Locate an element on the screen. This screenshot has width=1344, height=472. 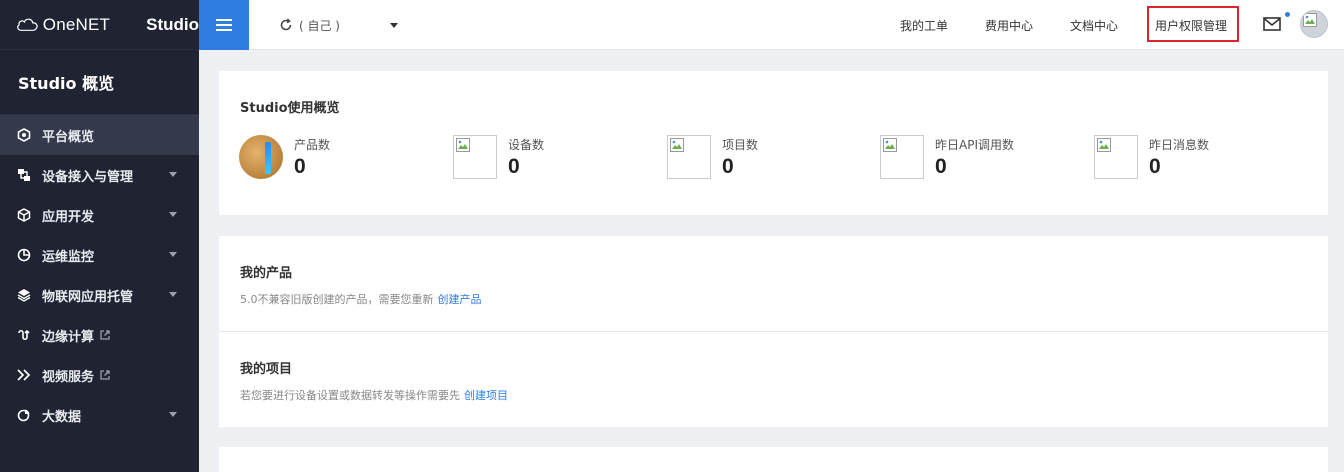
stat-devices: 设备数 0 is located at coordinates (553, 158).